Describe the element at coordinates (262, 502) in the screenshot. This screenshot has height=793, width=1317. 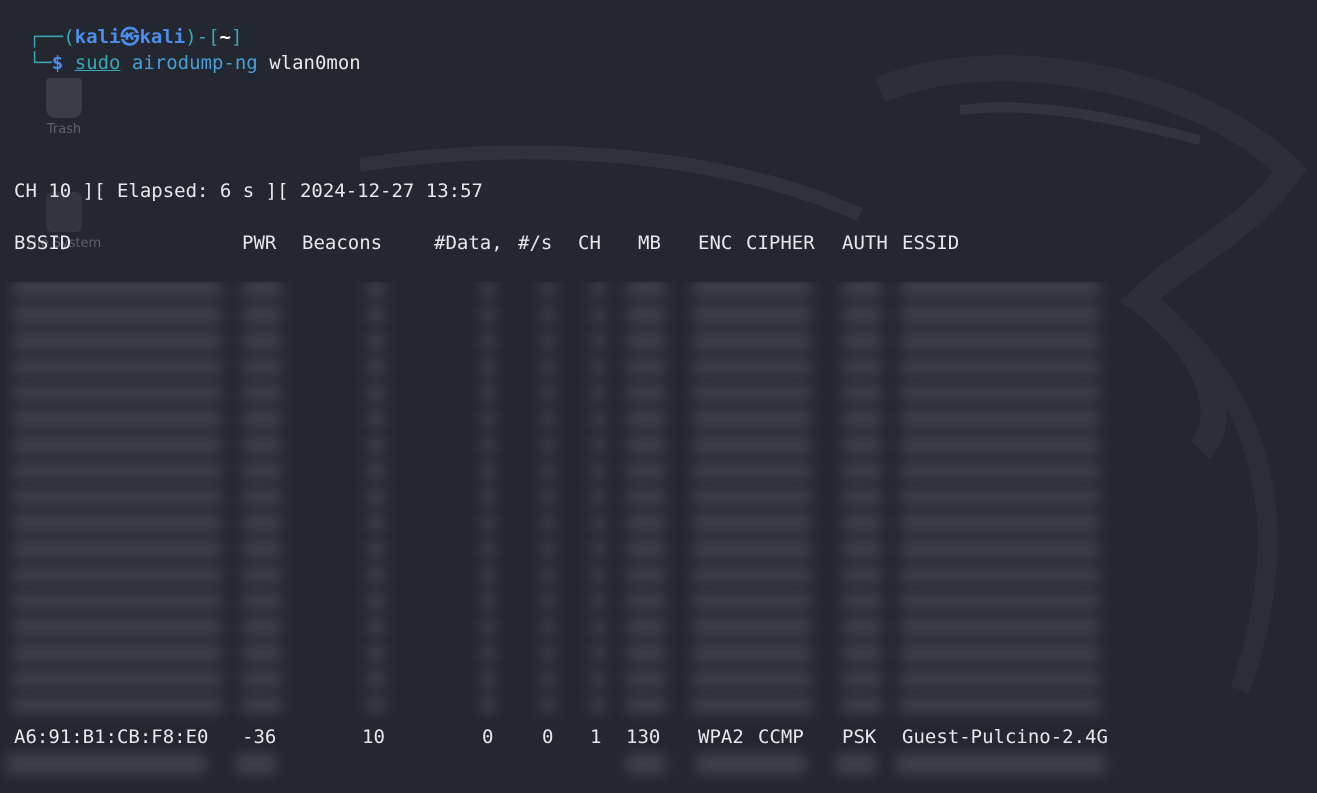
I see `redacted-pwr-column` at that location.